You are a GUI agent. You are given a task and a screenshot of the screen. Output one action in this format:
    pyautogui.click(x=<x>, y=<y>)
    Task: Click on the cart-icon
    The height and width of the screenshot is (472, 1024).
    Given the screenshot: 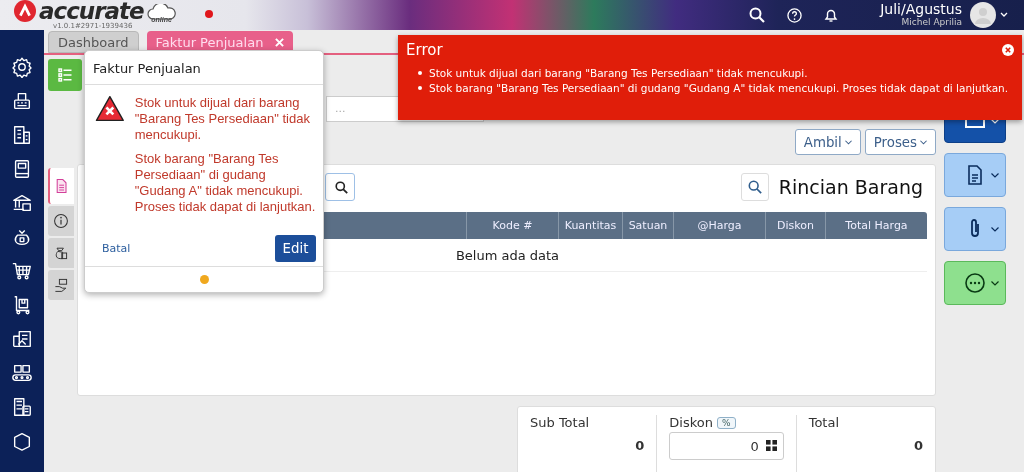 What is the action you would take?
    pyautogui.click(x=22, y=271)
    